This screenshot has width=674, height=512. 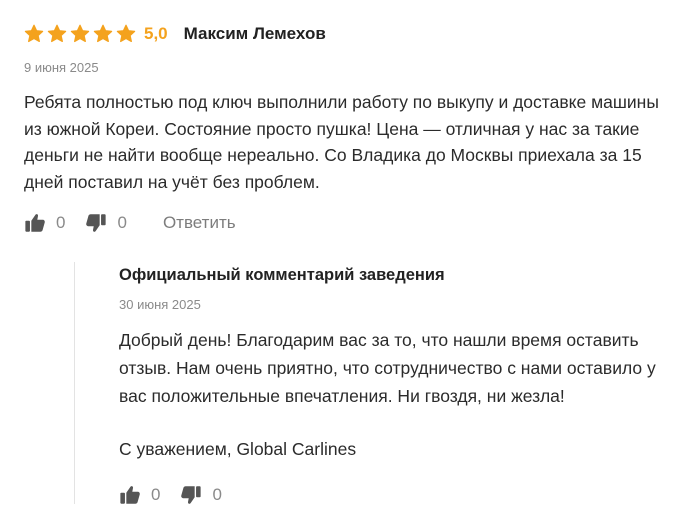 I want to click on review-header: 5,0 Максим Лемехов, so click(x=339, y=34).